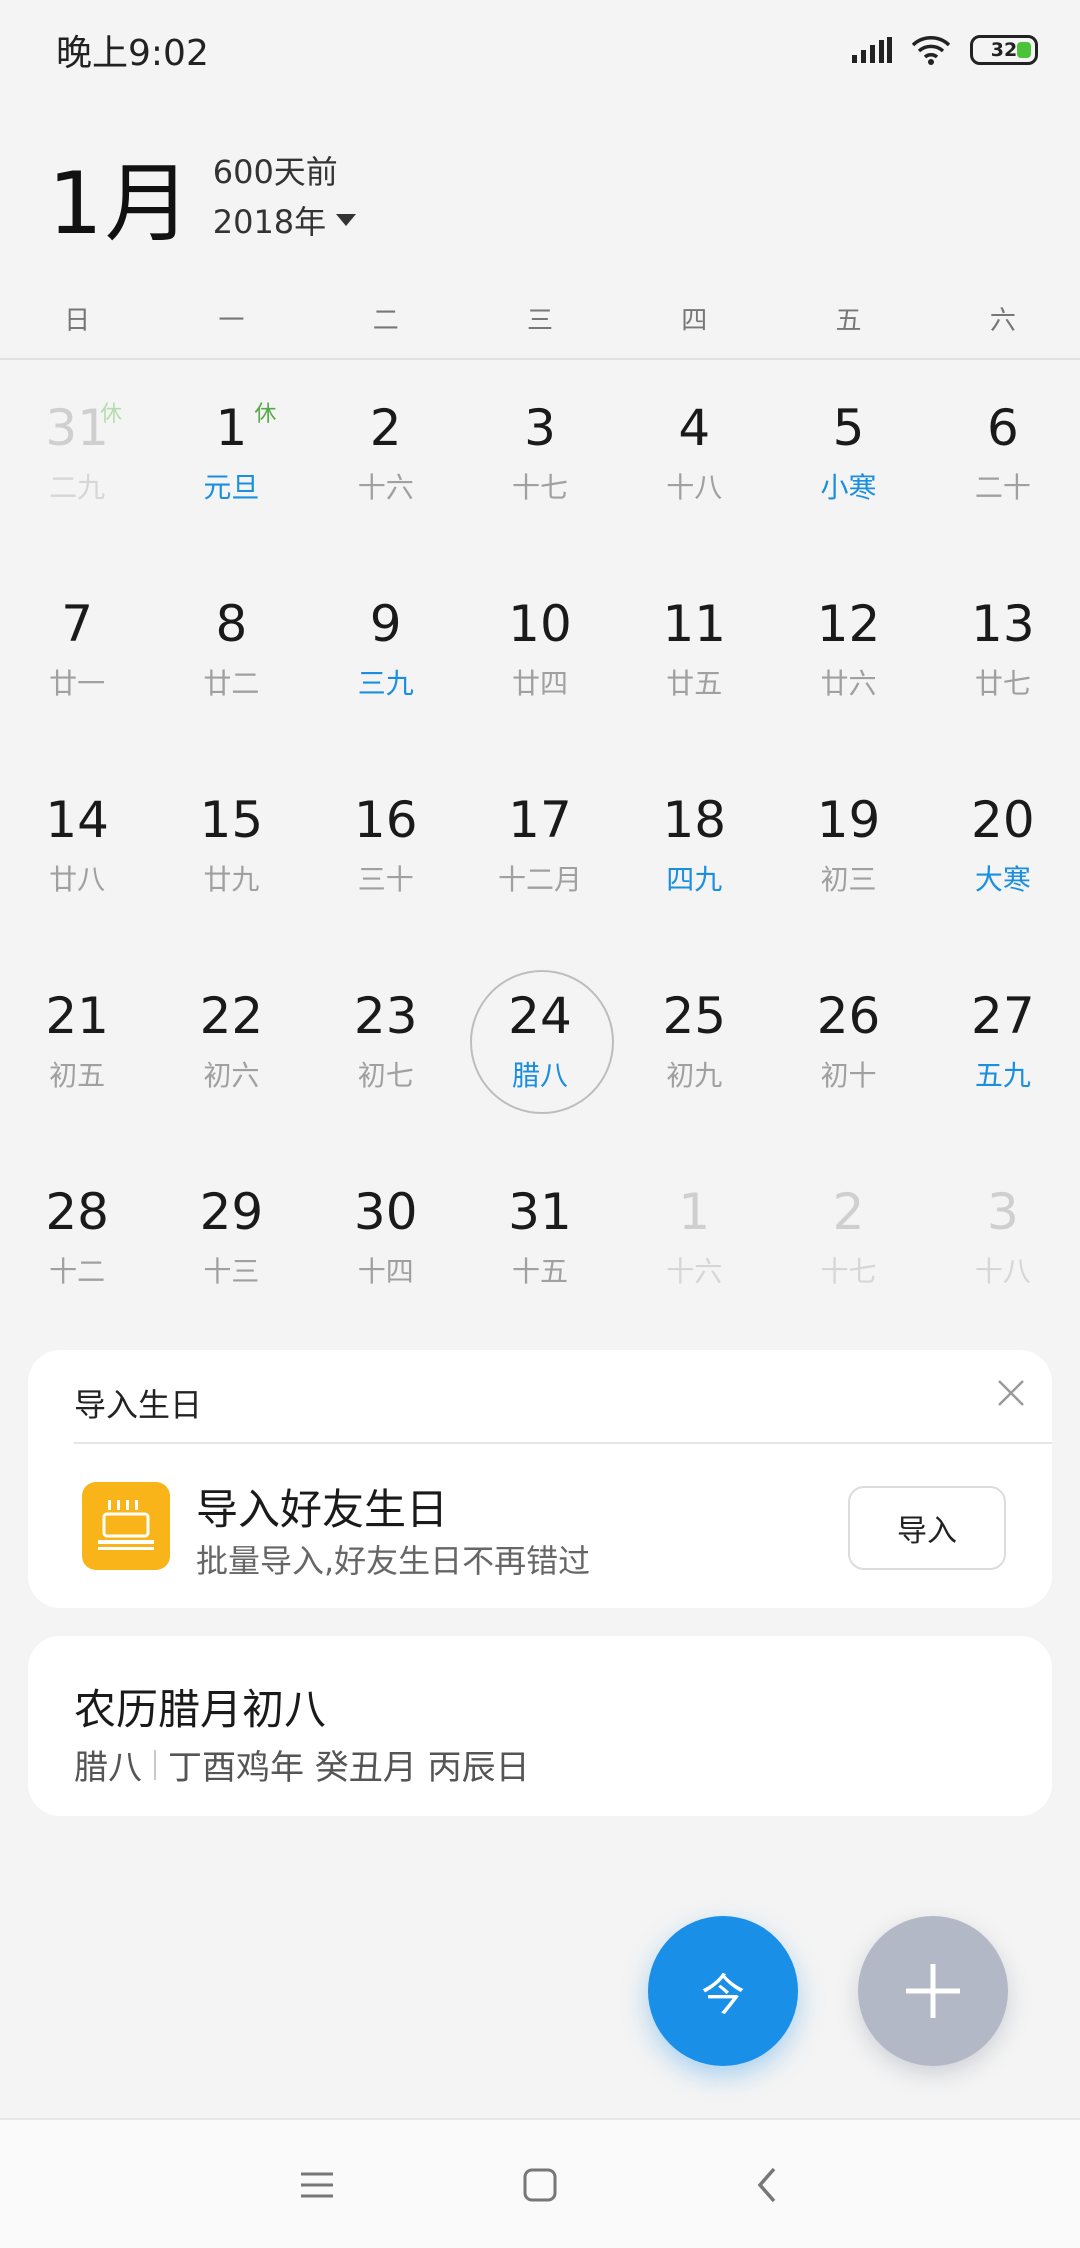  Describe the element at coordinates (1003, 1048) in the screenshot. I see `calendar-day: 27 五九` at that location.